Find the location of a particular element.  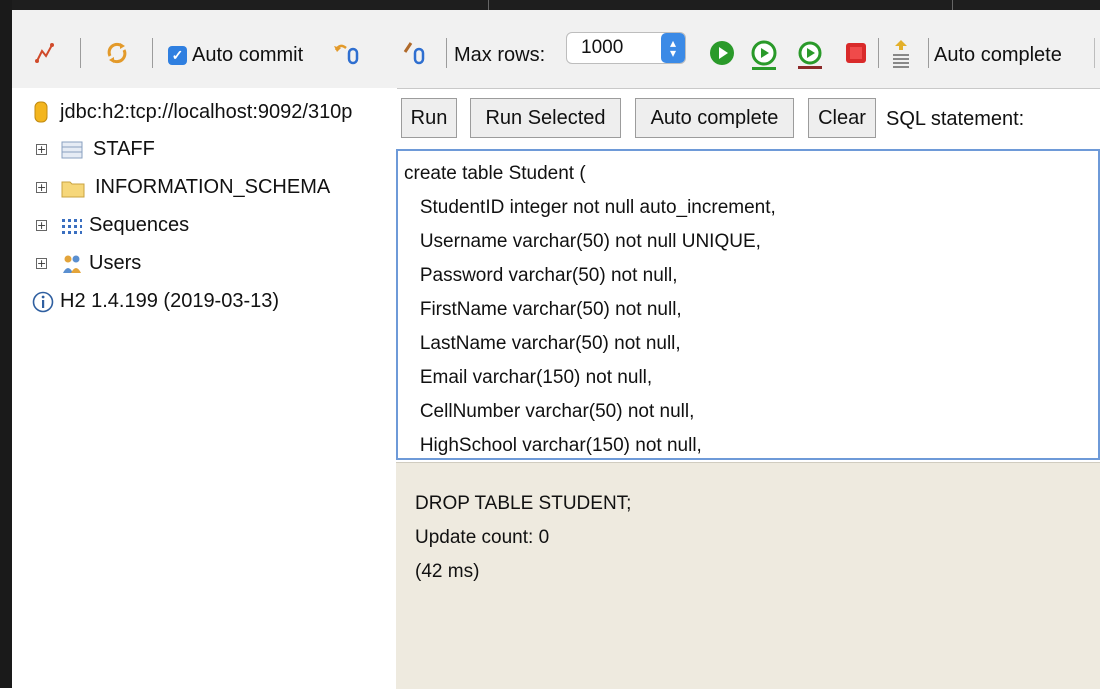

sql-line: CellNumber varchar(50) not null, is located at coordinates (549, 411).